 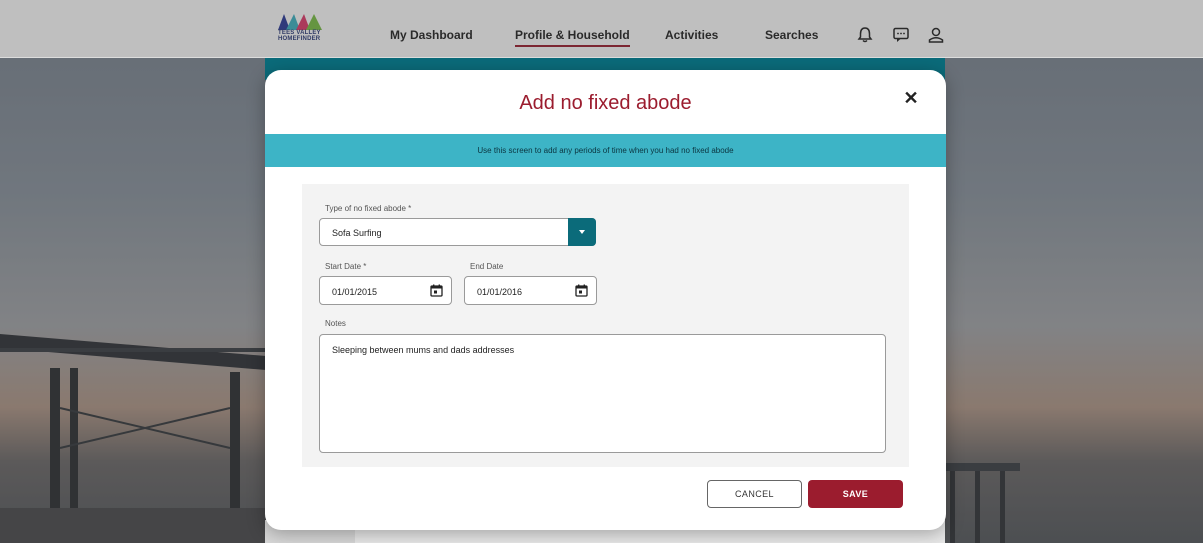 I want to click on header-backdrop, so click(x=601, y=28).